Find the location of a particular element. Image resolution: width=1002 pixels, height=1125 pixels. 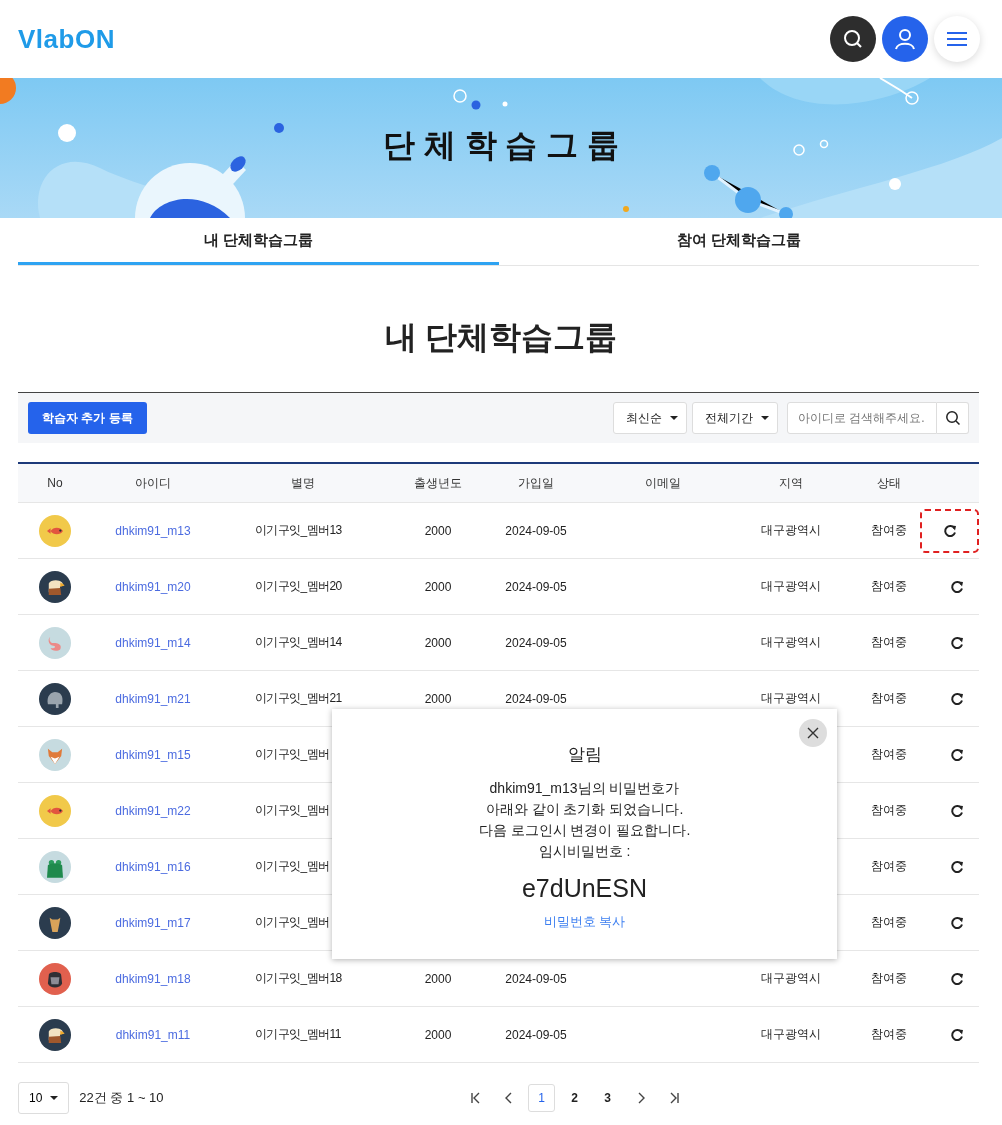

column-header: 지역 is located at coordinates (791, 483).